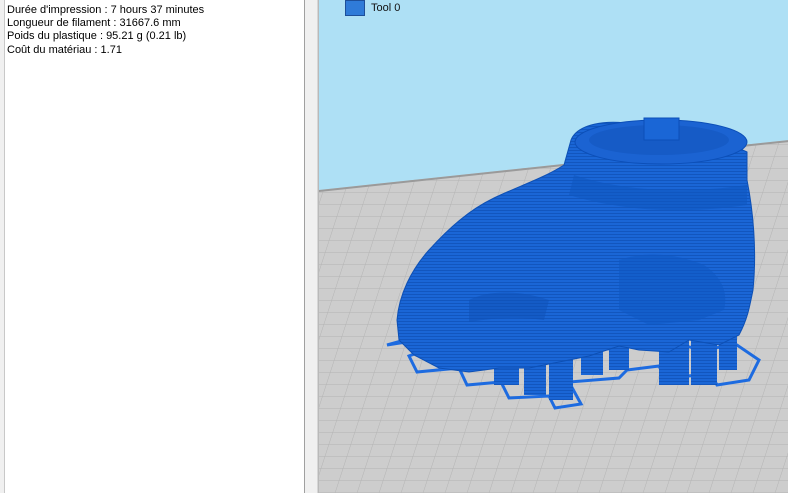  What do you see at coordinates (2, 246) in the screenshot?
I see `panel-edge` at bounding box center [2, 246].